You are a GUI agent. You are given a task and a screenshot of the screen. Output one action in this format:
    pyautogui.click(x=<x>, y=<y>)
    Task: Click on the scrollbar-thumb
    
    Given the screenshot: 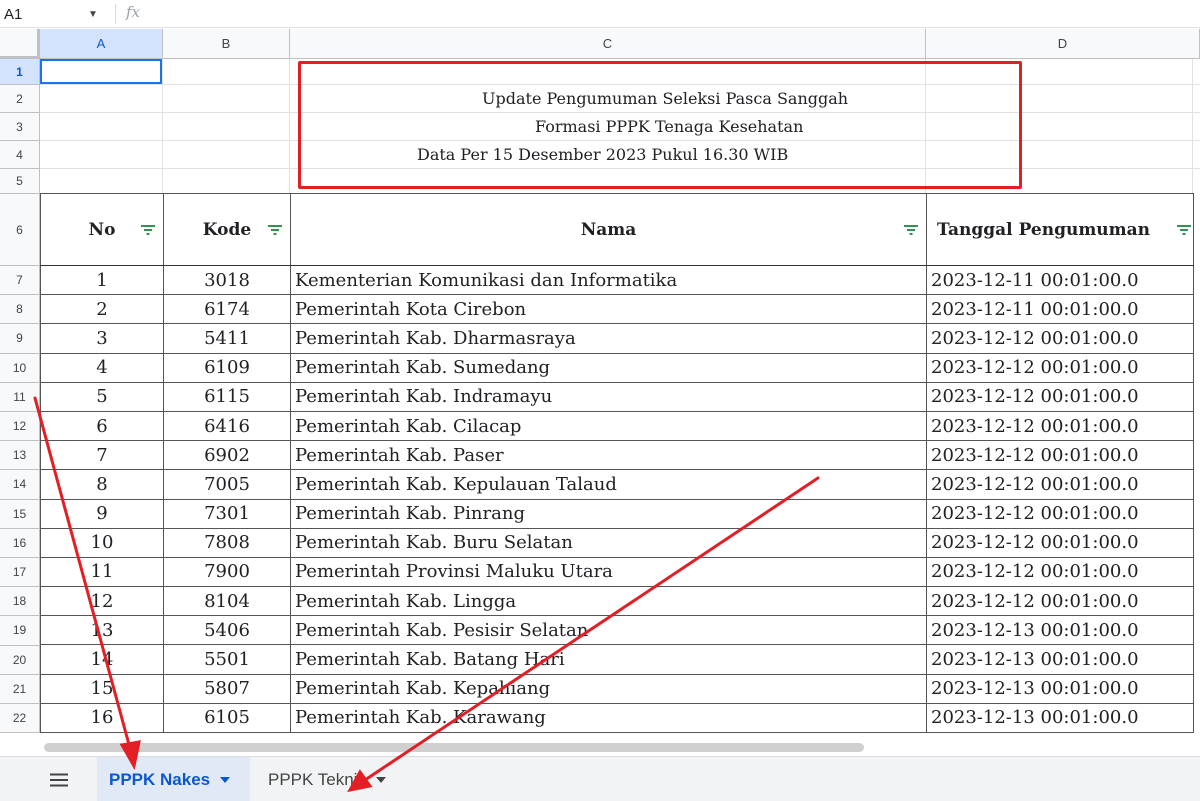 What is the action you would take?
    pyautogui.click(x=454, y=747)
    